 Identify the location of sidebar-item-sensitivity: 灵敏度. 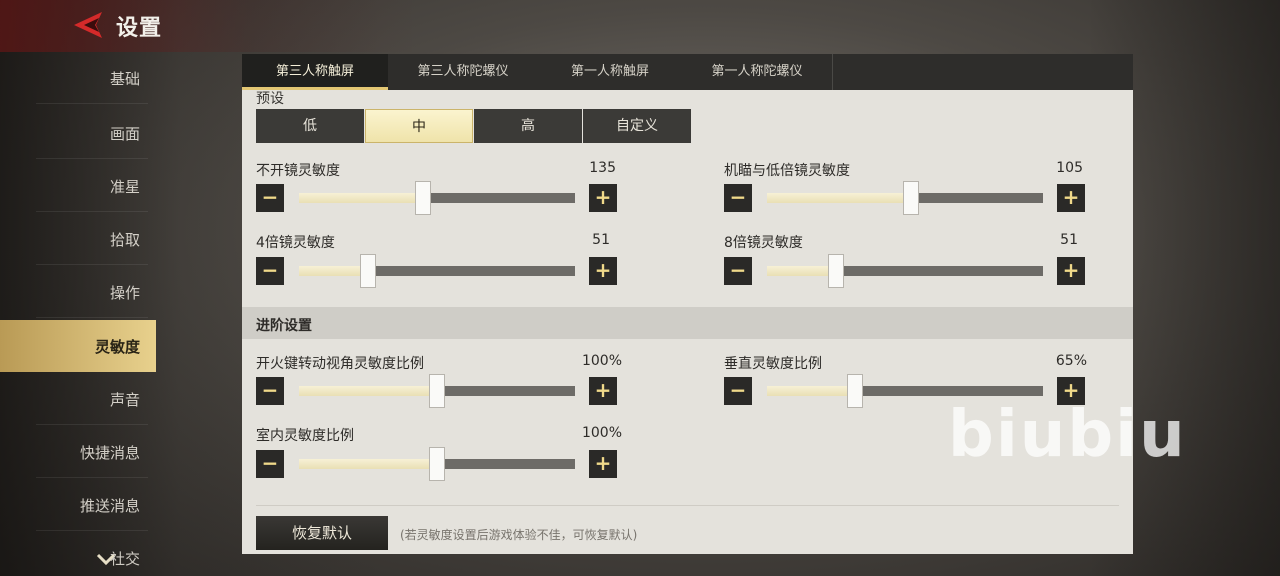
(78, 346).